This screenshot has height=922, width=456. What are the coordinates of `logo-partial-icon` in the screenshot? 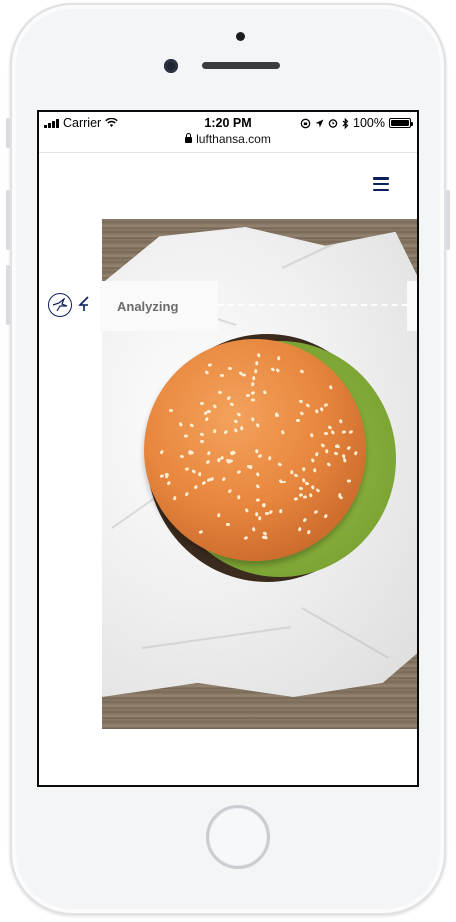 It's located at (84, 306).